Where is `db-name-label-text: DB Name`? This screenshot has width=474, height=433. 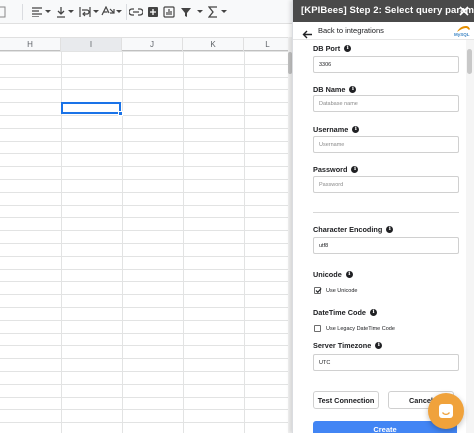
db-name-label-text: DB Name is located at coordinates (329, 89).